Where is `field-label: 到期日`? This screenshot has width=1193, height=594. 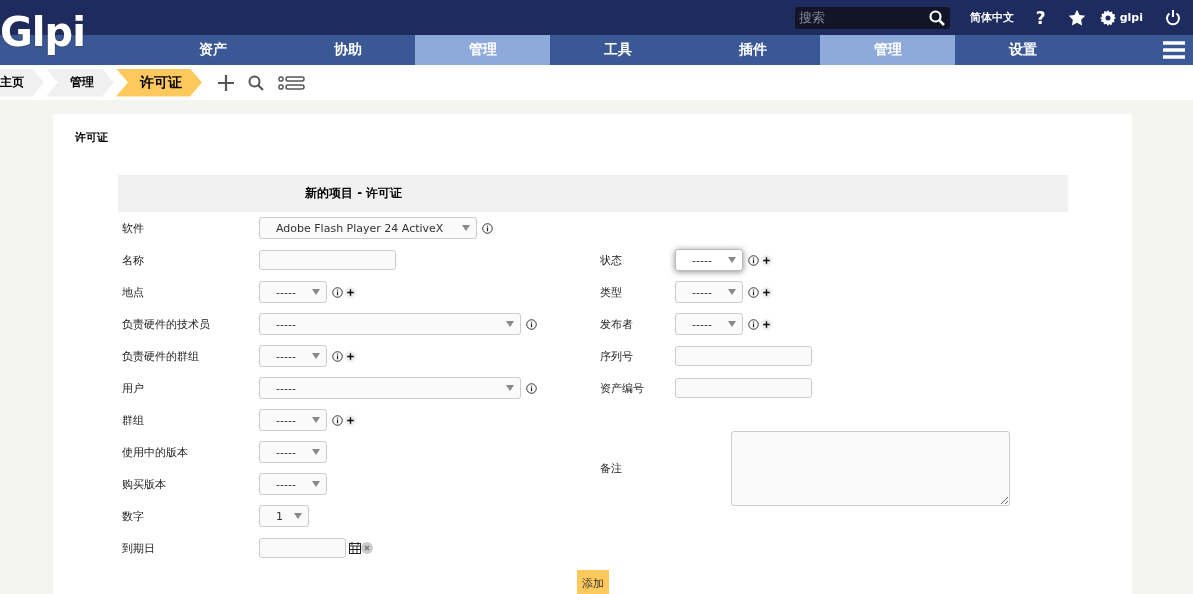
field-label: 到期日 is located at coordinates (139, 548).